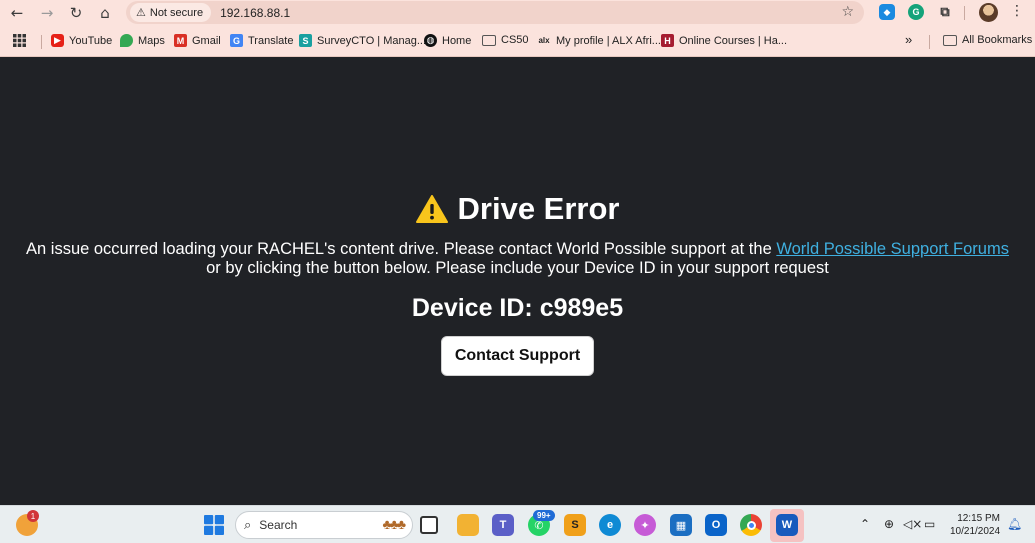 Image resolution: width=1035 pixels, height=543 pixels. What do you see at coordinates (503, 525) in the screenshot?
I see `teams-icon: T` at bounding box center [503, 525].